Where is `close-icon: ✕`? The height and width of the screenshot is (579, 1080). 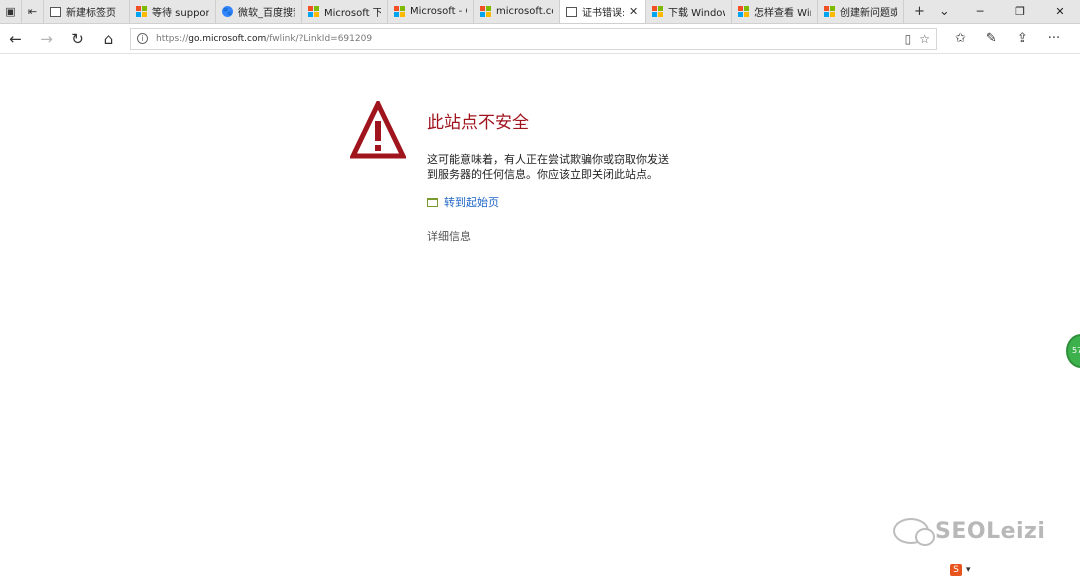
close-icon: ✕ is located at coordinates (1060, 11).